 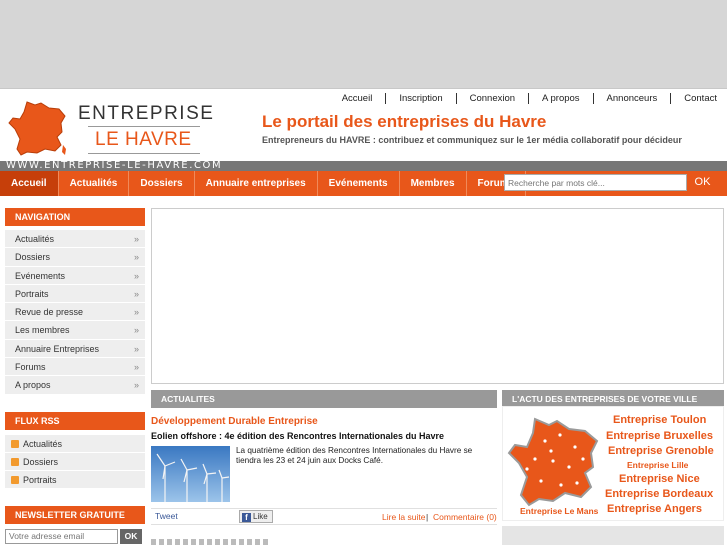 What do you see at coordinates (144, 126) in the screenshot?
I see `logo-divider-top` at bounding box center [144, 126].